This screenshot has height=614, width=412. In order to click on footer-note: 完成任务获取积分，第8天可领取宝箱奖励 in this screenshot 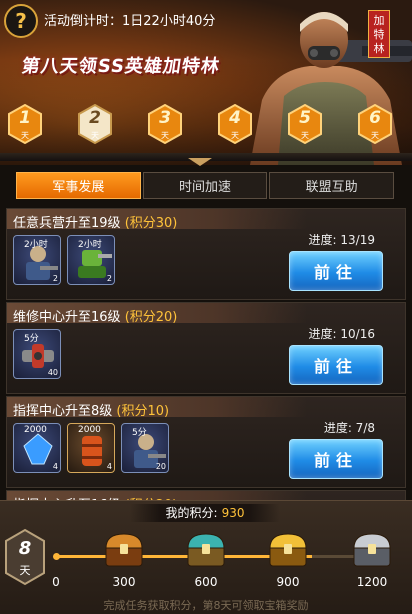, I will do `click(206, 605)`.